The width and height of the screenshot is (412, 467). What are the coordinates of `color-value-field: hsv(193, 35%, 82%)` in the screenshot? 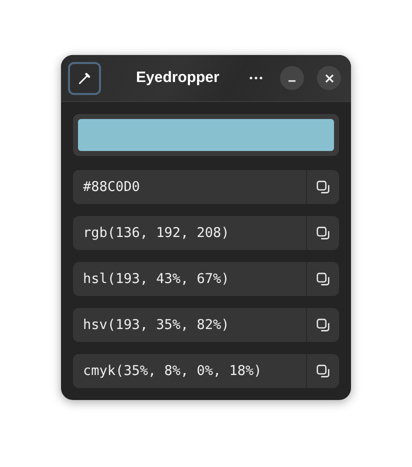 It's located at (206, 325).